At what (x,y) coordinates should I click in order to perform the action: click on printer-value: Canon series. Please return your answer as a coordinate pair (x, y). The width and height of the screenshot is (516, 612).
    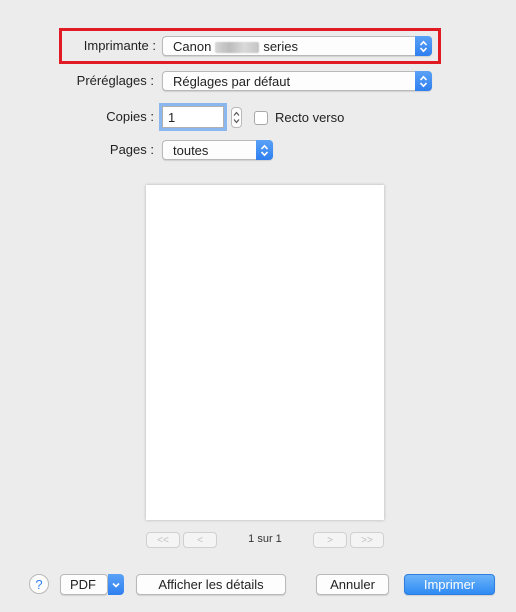
    Looking at the image, I should click on (235, 46).